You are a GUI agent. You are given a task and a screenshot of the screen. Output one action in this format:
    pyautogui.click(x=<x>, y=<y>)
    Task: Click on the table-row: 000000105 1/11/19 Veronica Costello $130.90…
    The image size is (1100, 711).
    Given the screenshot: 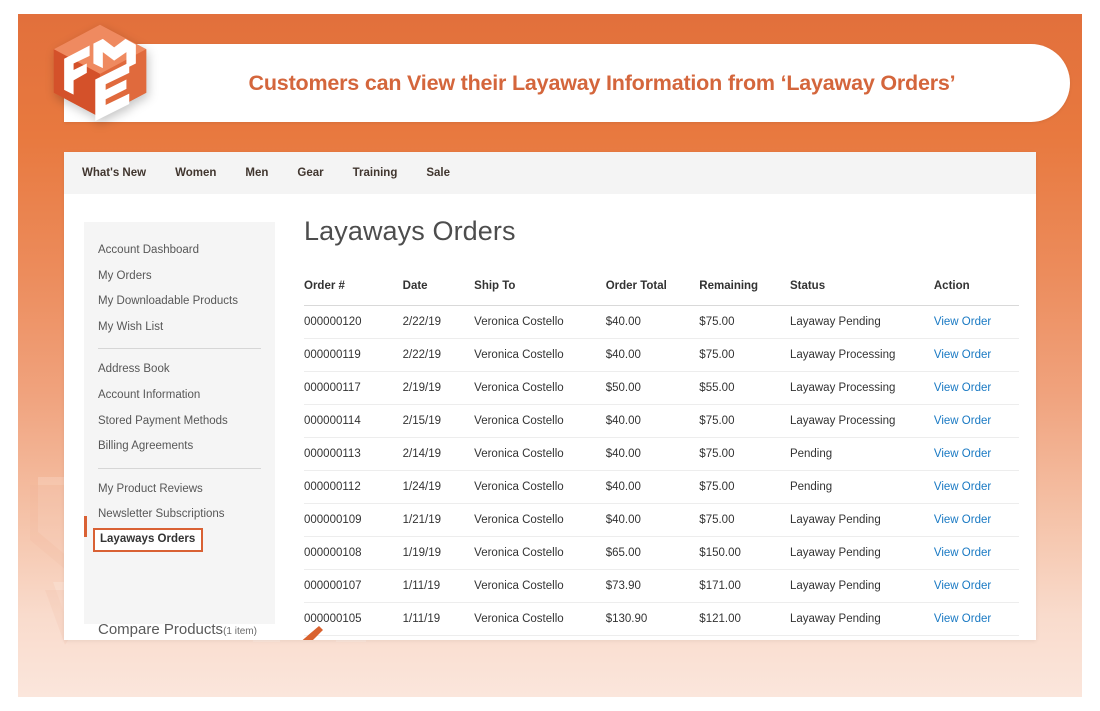 What is the action you would take?
    pyautogui.click(x=661, y=619)
    